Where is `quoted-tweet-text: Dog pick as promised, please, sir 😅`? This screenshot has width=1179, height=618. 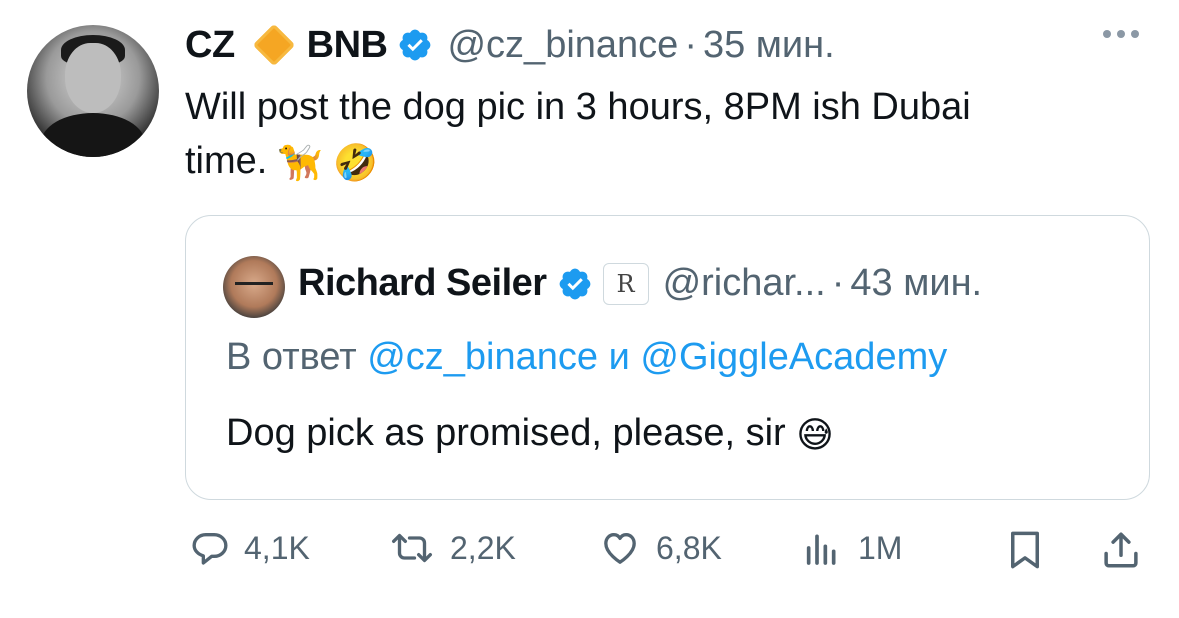
quoted-tweet-text: Dog pick as promised, please, sir 😅 is located at coordinates (530, 433).